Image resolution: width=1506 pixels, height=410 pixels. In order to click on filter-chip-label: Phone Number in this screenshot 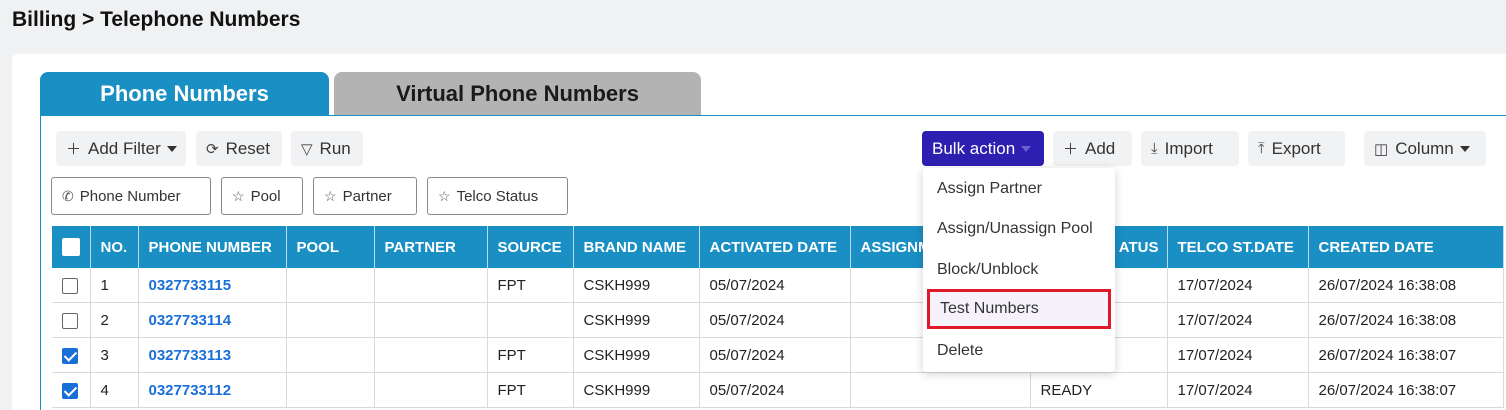, I will do `click(130, 196)`.